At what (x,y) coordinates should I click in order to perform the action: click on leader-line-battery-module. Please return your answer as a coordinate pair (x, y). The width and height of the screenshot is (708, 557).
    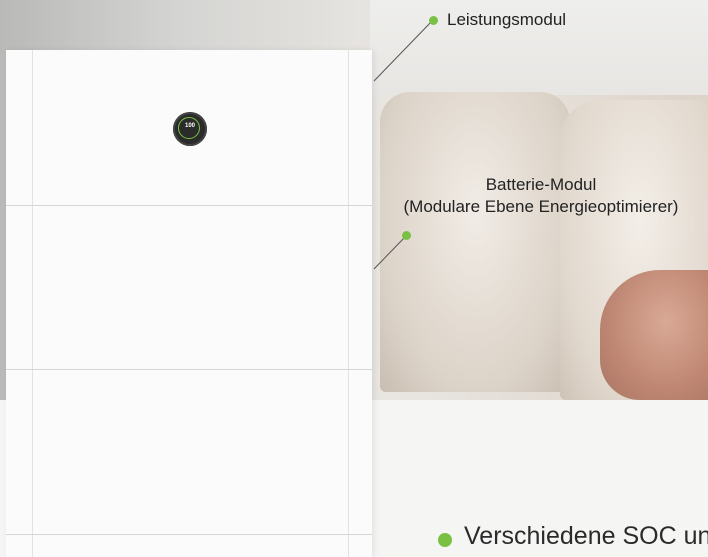
    Looking at the image, I should click on (390, 252).